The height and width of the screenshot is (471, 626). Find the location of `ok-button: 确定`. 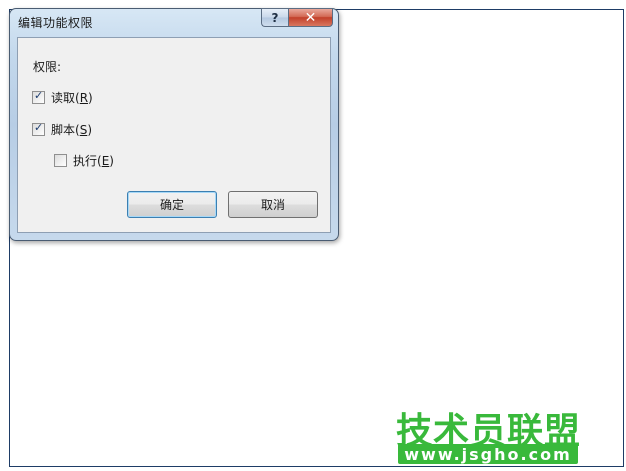

ok-button: 确定 is located at coordinates (172, 204).